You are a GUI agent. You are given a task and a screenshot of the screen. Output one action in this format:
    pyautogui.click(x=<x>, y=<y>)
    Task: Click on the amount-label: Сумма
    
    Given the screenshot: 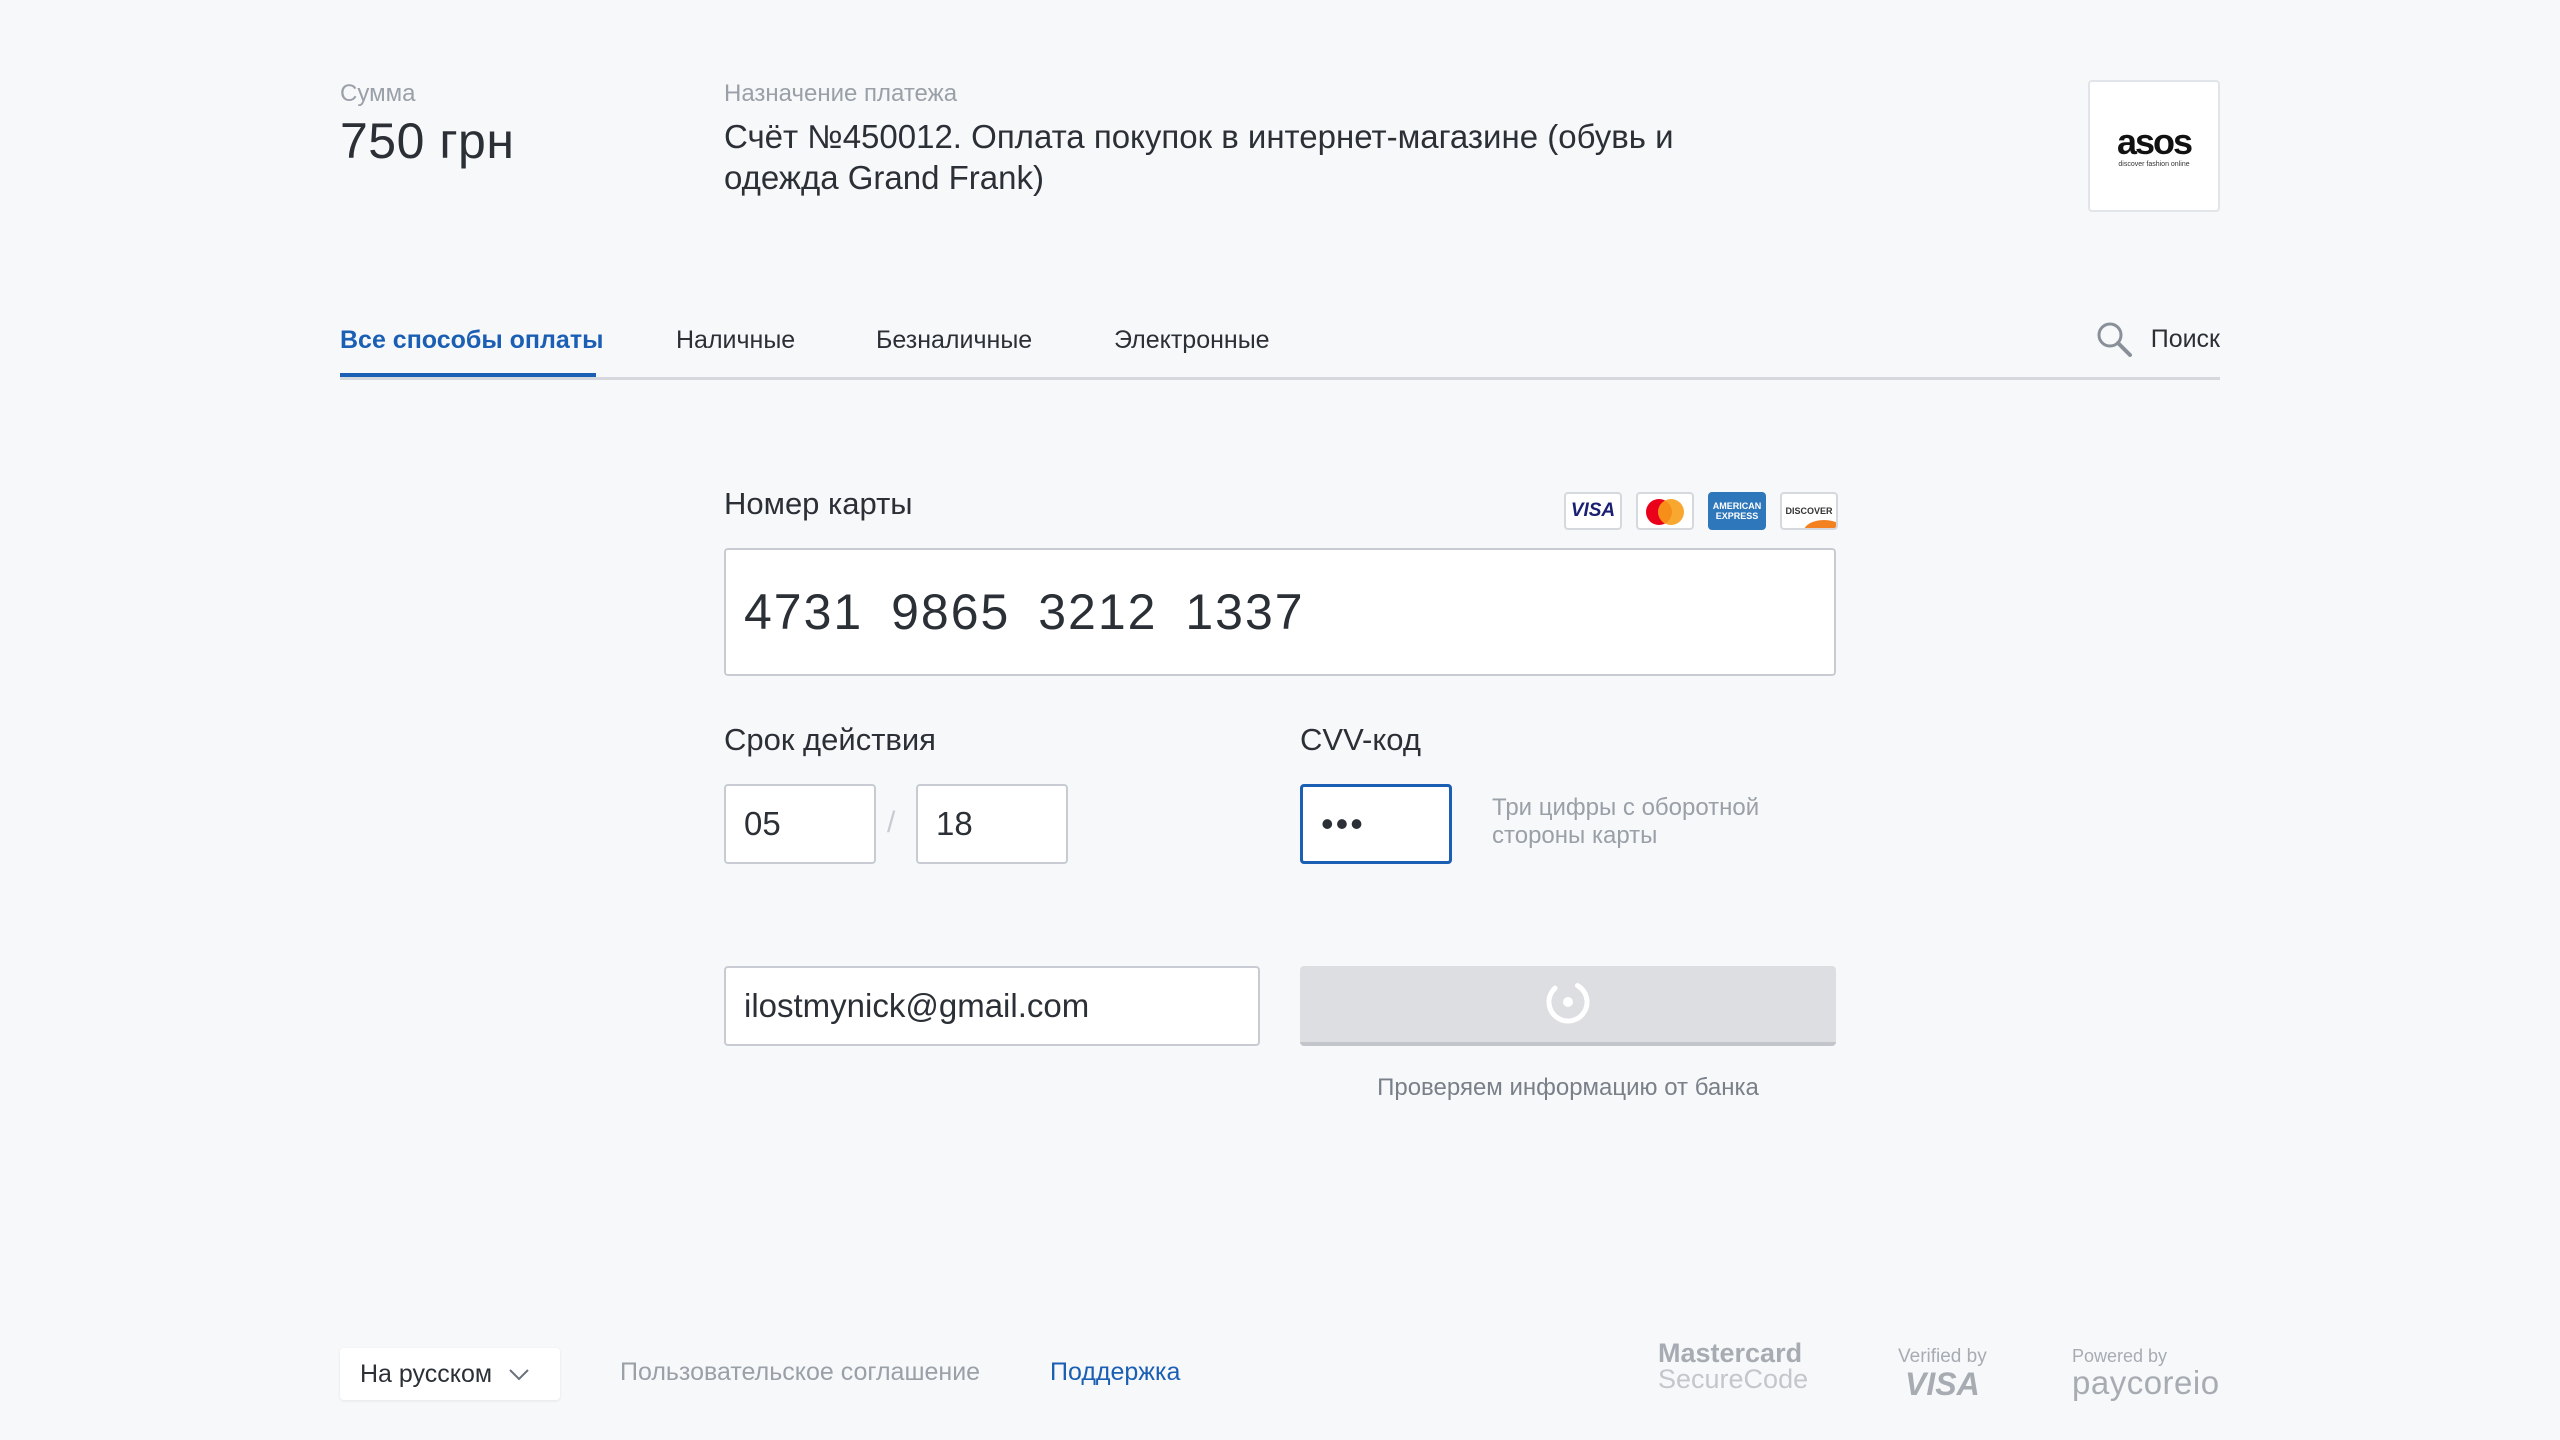 What is the action you would take?
    pyautogui.click(x=378, y=93)
    